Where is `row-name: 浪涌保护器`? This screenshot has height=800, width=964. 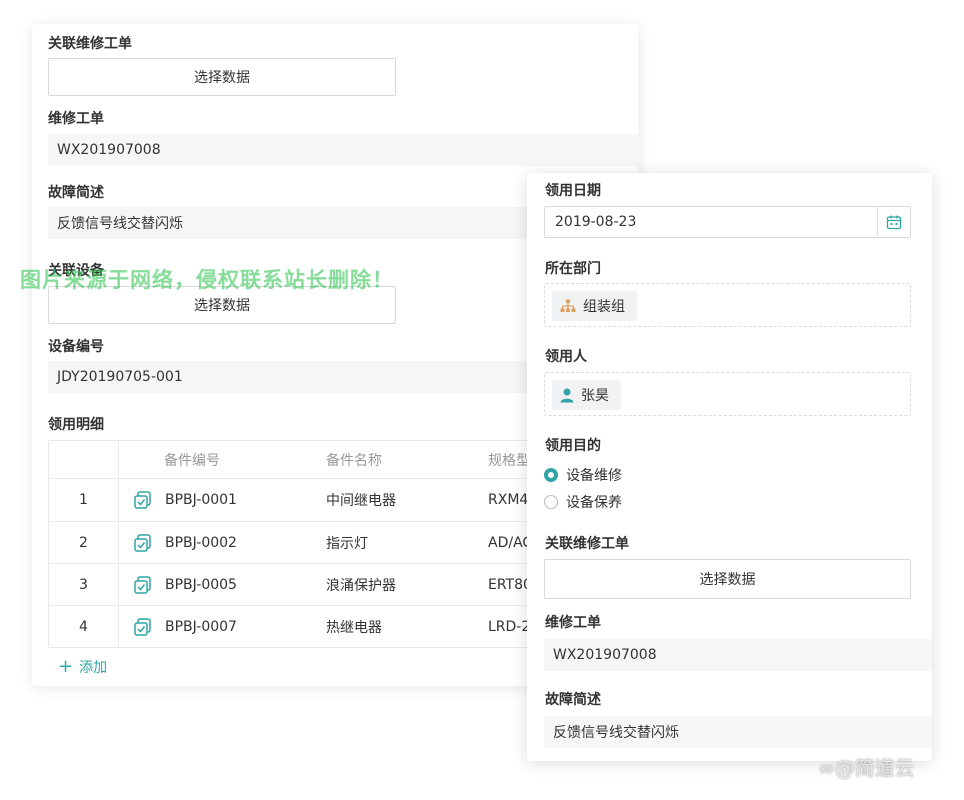
row-name: 浪涌保护器 is located at coordinates (361, 585).